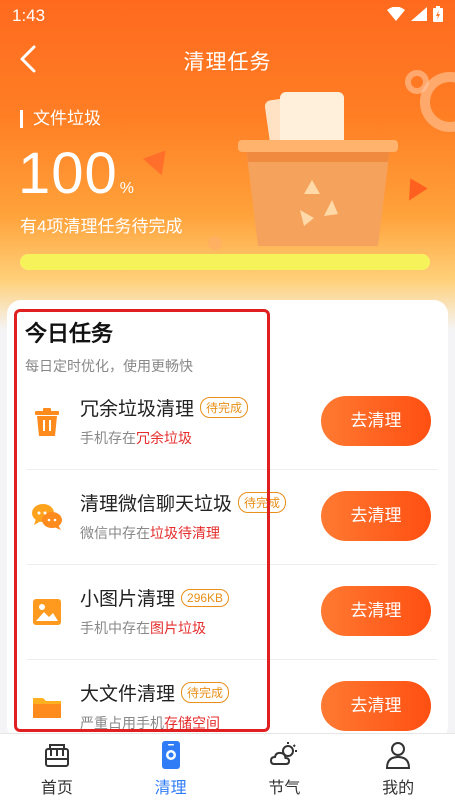 The width and height of the screenshot is (455, 809). Describe the element at coordinates (47, 612) in the screenshot. I see `image-icon` at that location.